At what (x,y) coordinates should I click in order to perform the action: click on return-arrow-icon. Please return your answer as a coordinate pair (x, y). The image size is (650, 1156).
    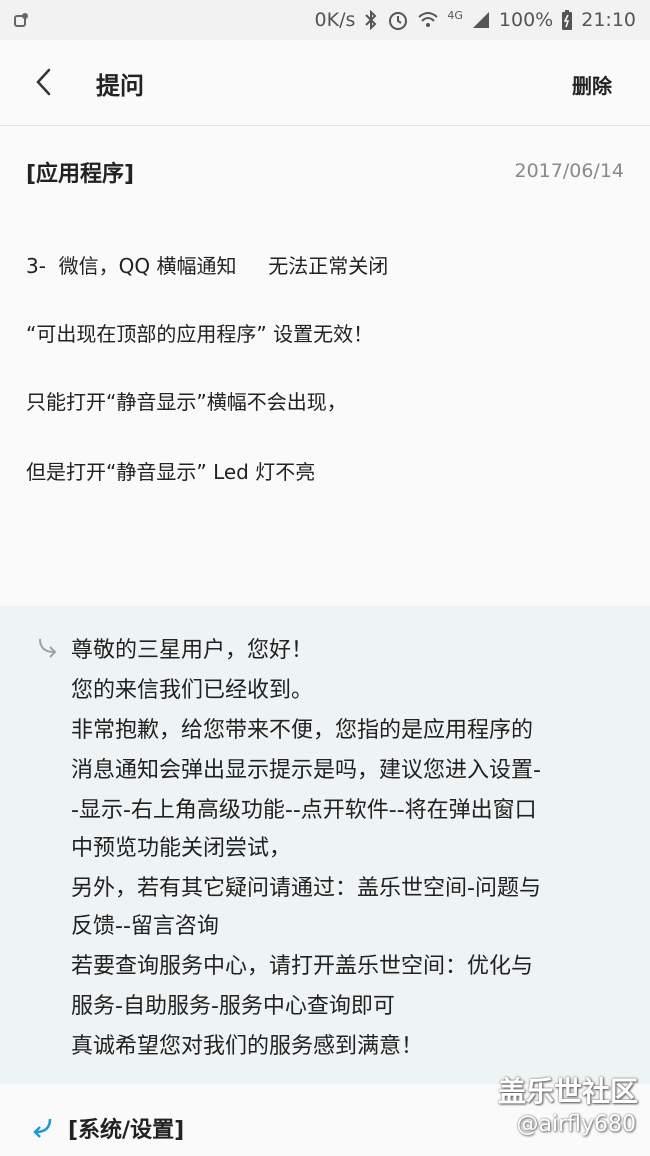
    Looking at the image, I should click on (42, 1128).